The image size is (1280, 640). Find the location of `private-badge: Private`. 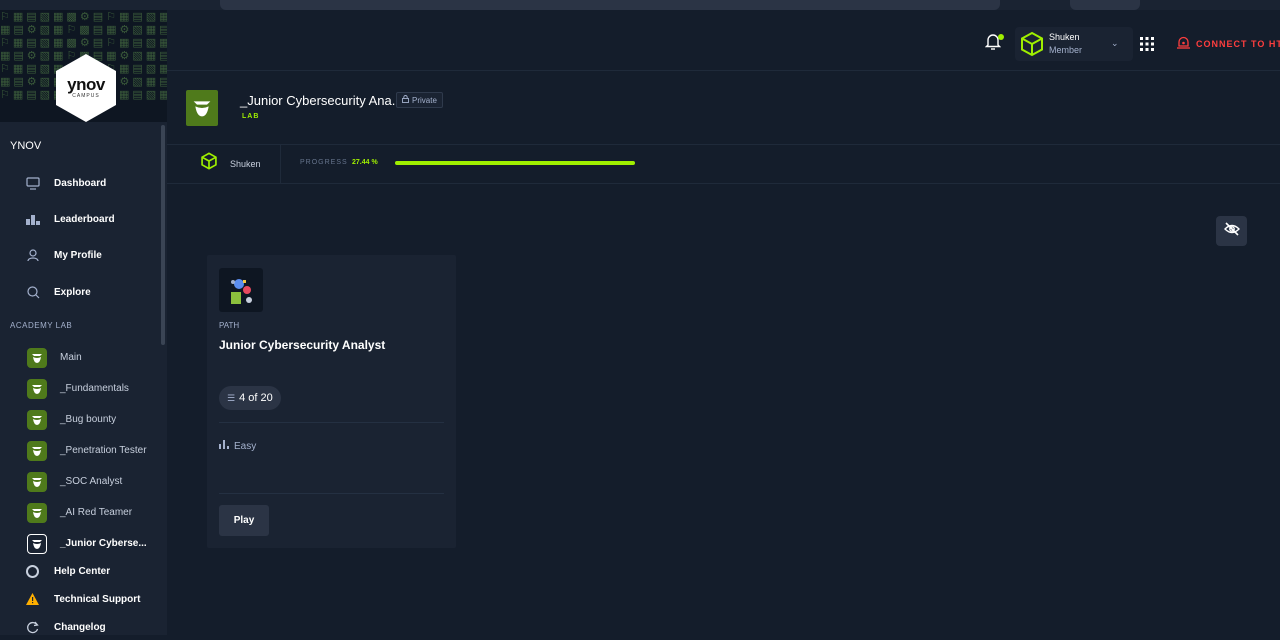

private-badge: Private is located at coordinates (419, 100).